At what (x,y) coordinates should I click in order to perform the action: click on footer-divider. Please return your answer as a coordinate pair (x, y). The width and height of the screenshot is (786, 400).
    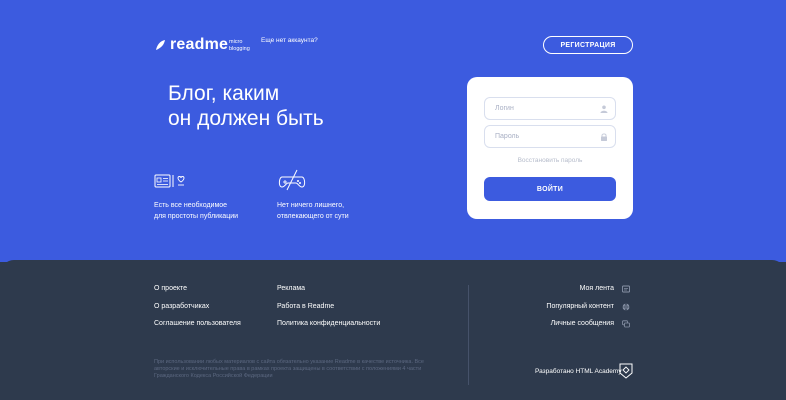
    Looking at the image, I should click on (468, 335).